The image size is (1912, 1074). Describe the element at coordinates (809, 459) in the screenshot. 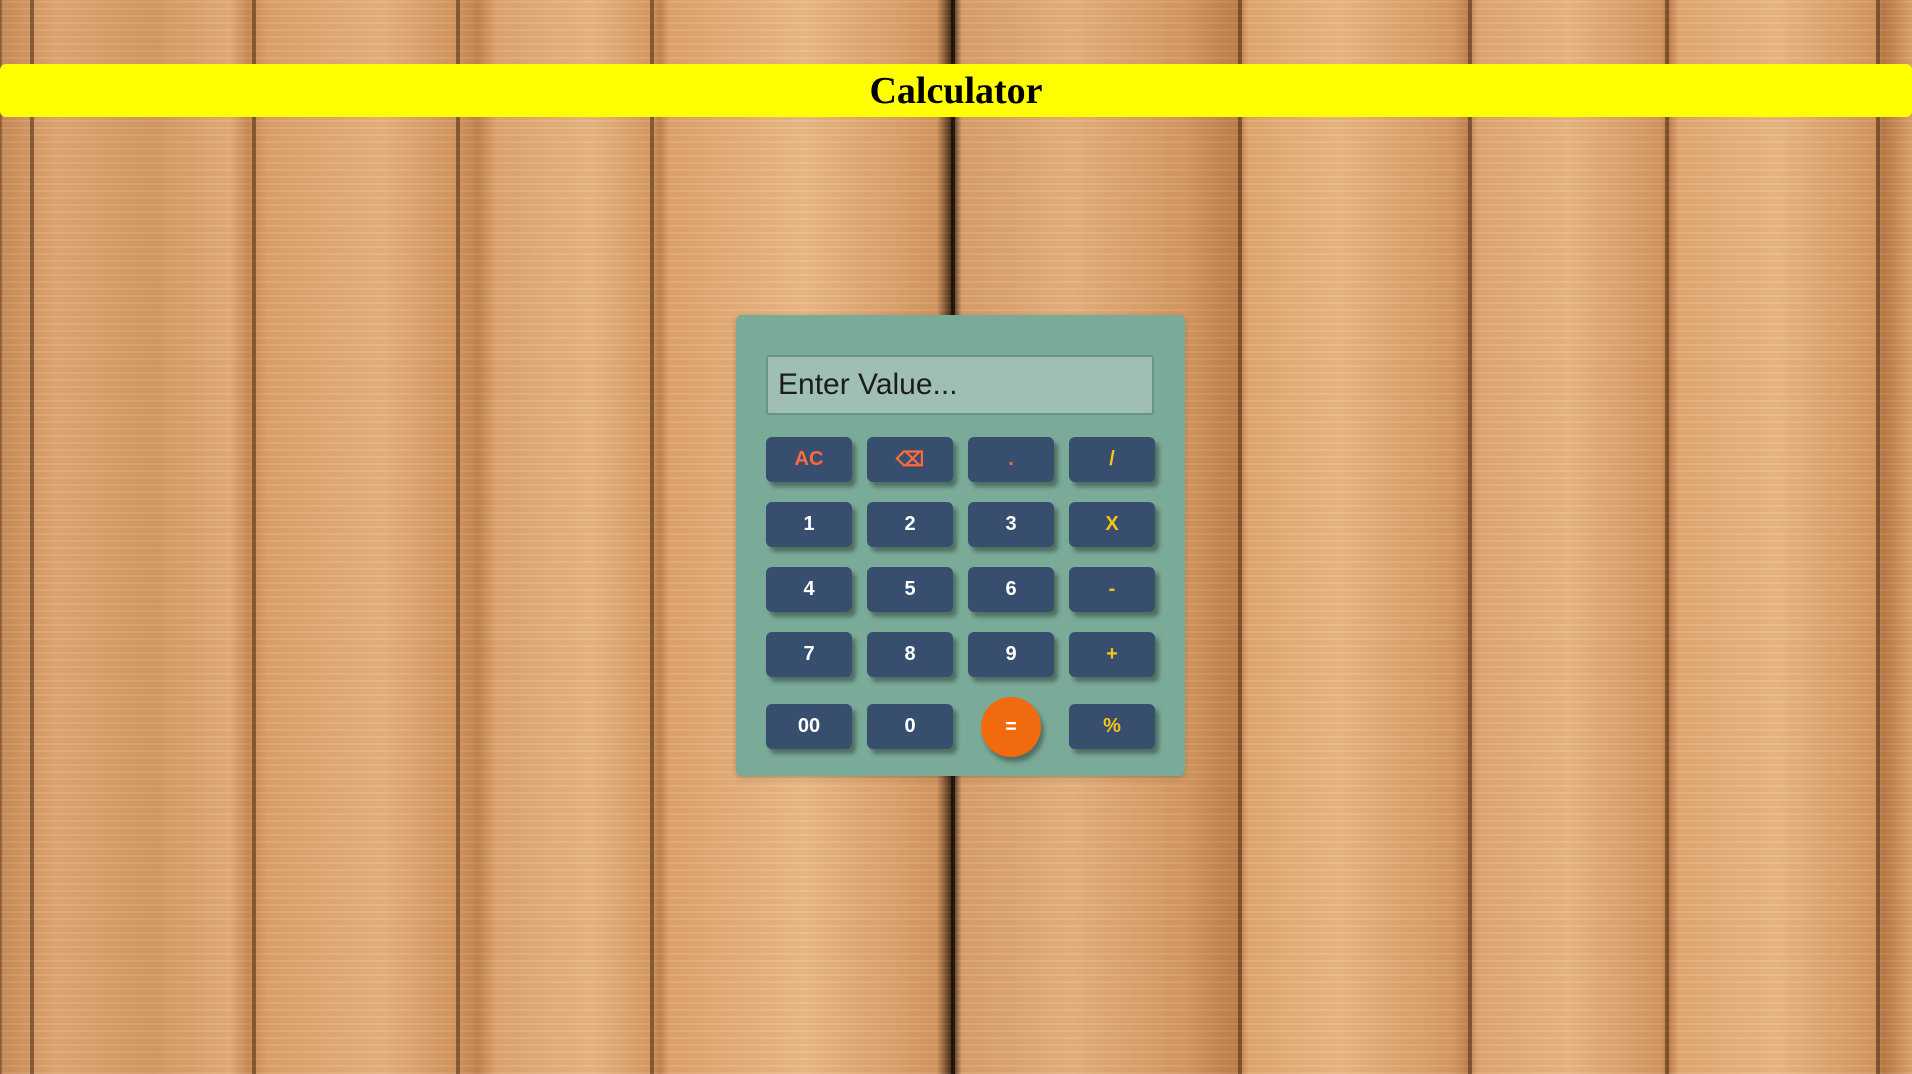

I see `all-clear-button: AC` at that location.